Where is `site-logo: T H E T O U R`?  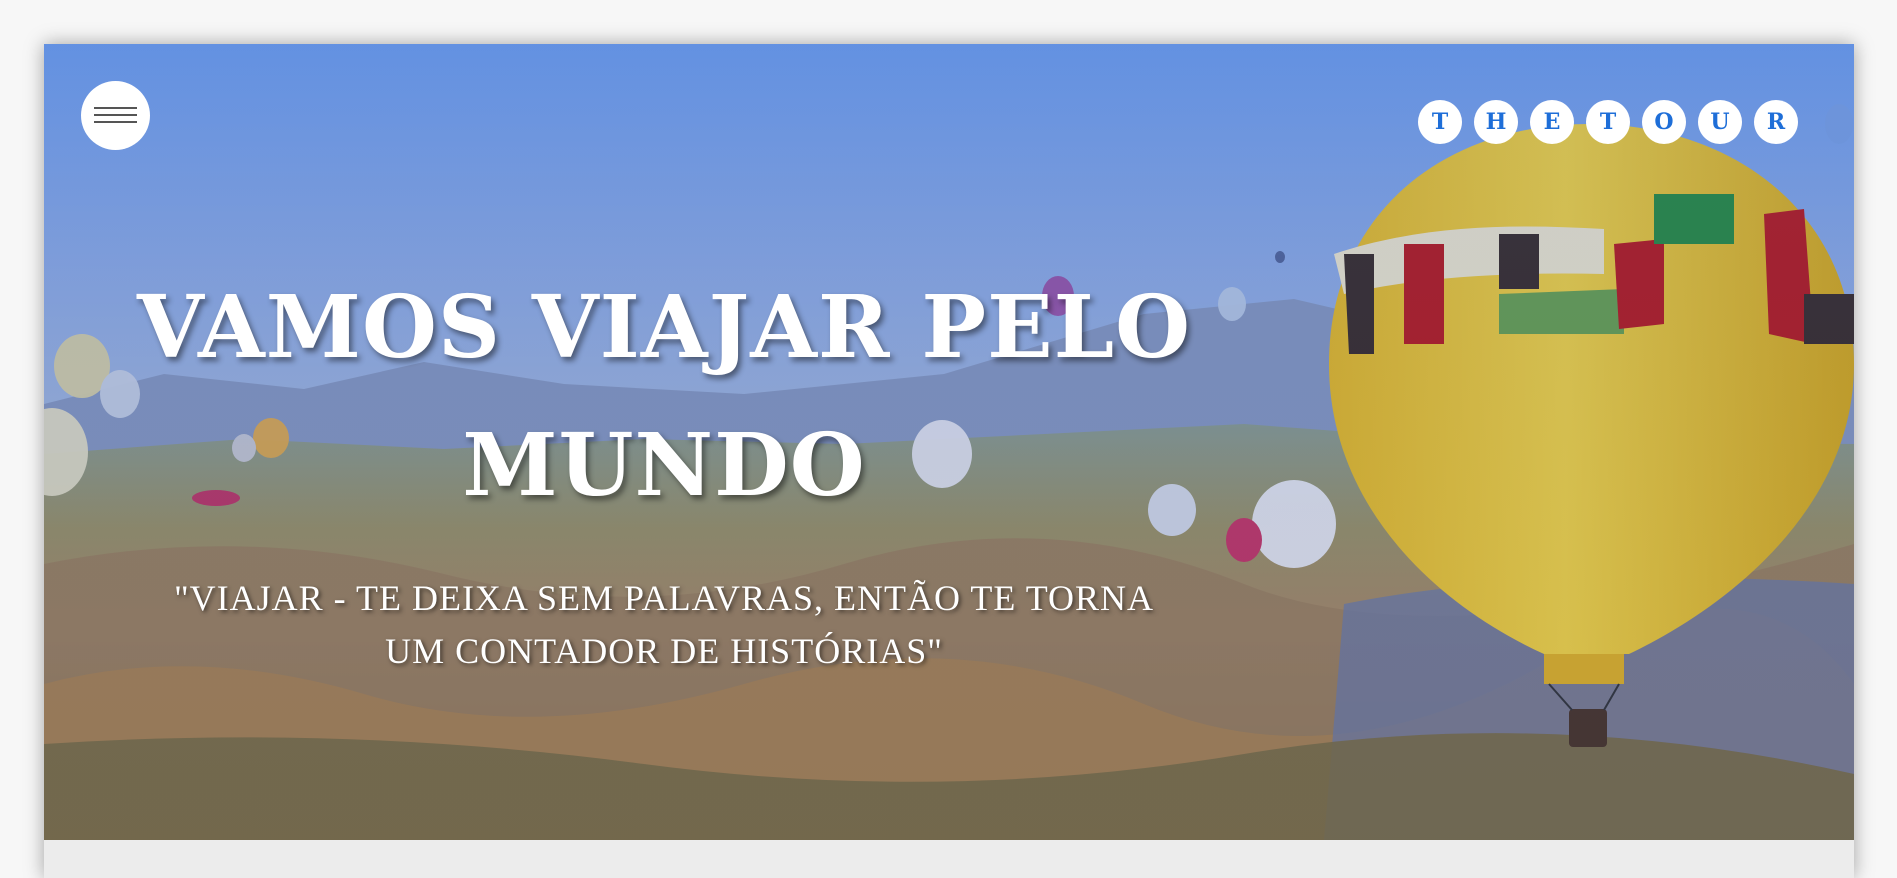 site-logo: T H E T O U R is located at coordinates (1608, 122).